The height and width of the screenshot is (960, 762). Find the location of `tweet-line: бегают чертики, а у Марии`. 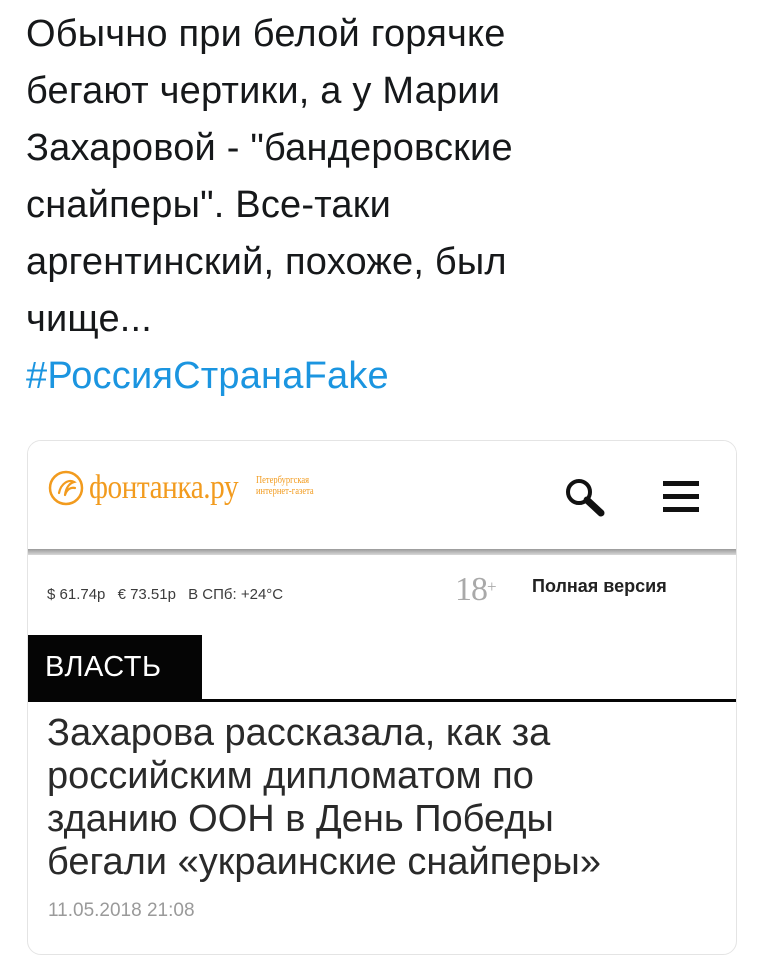

tweet-line: бегают чертики, а у Марии is located at coordinates (263, 91).